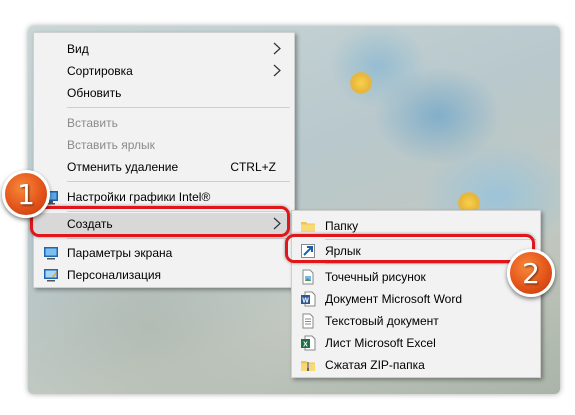 The image size is (575, 415). I want to click on highlight-create-item, so click(160, 221).